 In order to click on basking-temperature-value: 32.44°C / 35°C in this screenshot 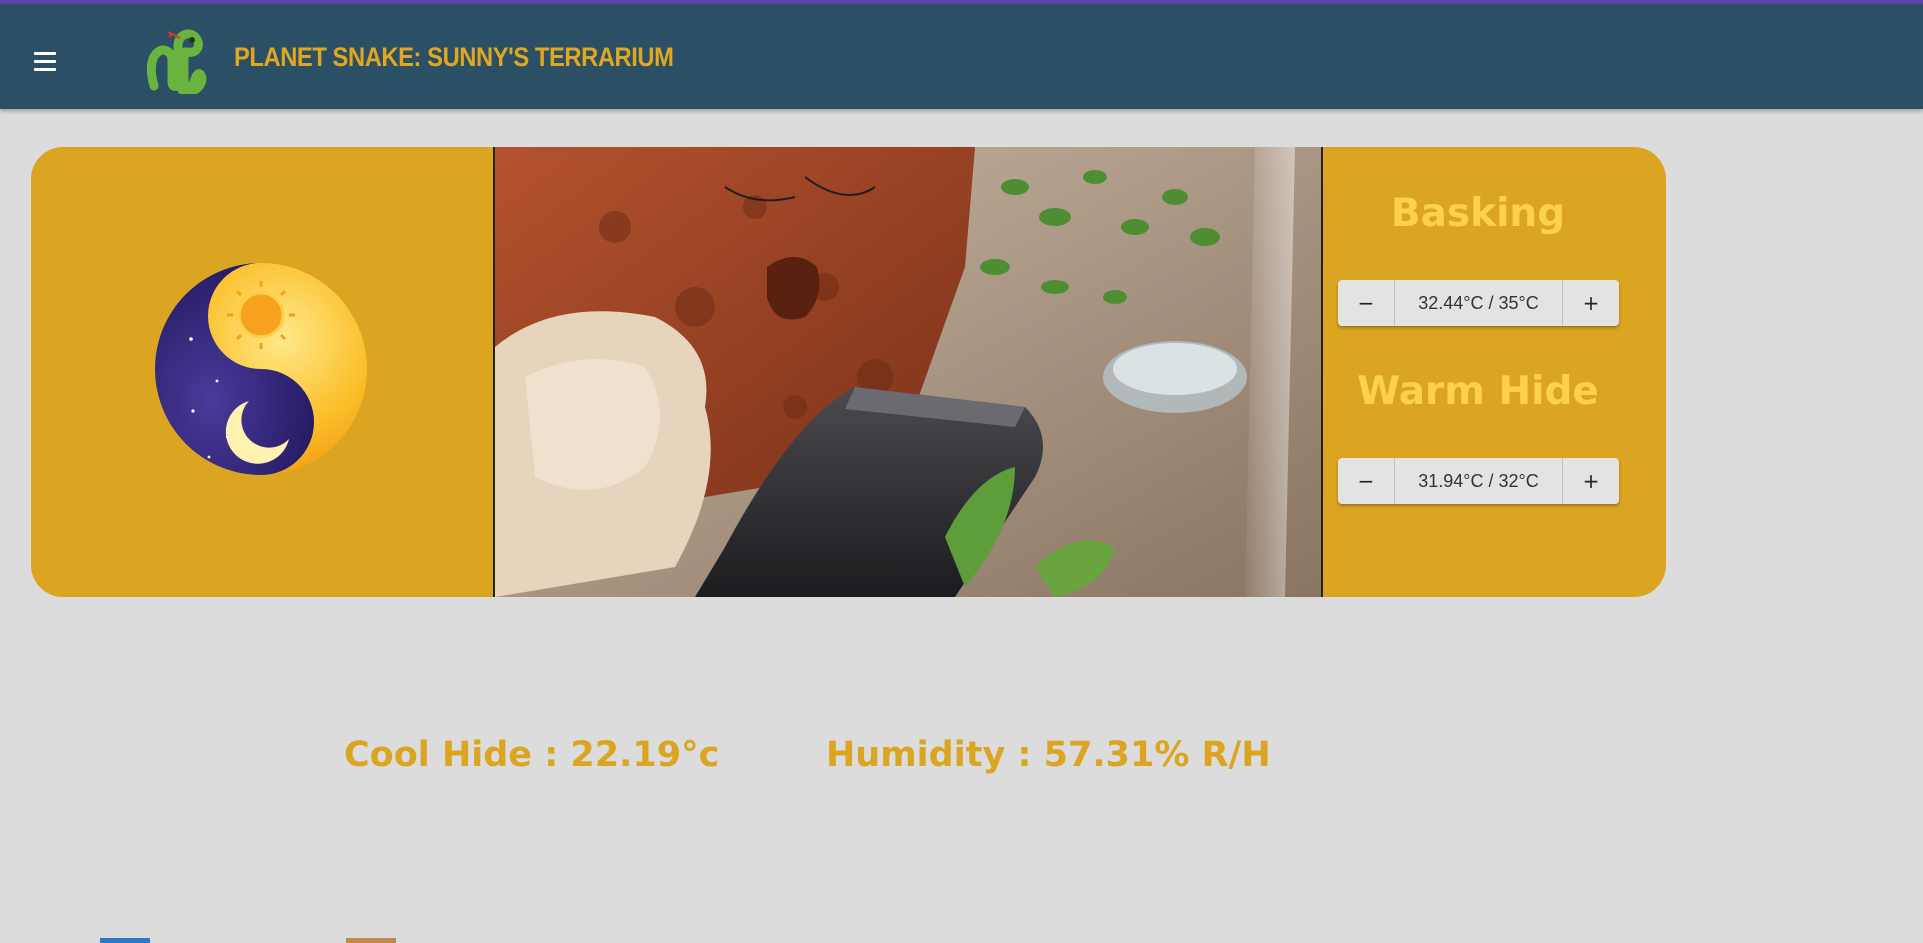, I will do `click(1478, 303)`.